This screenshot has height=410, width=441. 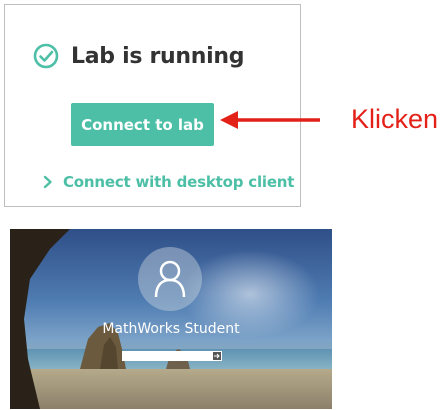 What do you see at coordinates (158, 56) in the screenshot?
I see `lab-status-text: Lab is running` at bounding box center [158, 56].